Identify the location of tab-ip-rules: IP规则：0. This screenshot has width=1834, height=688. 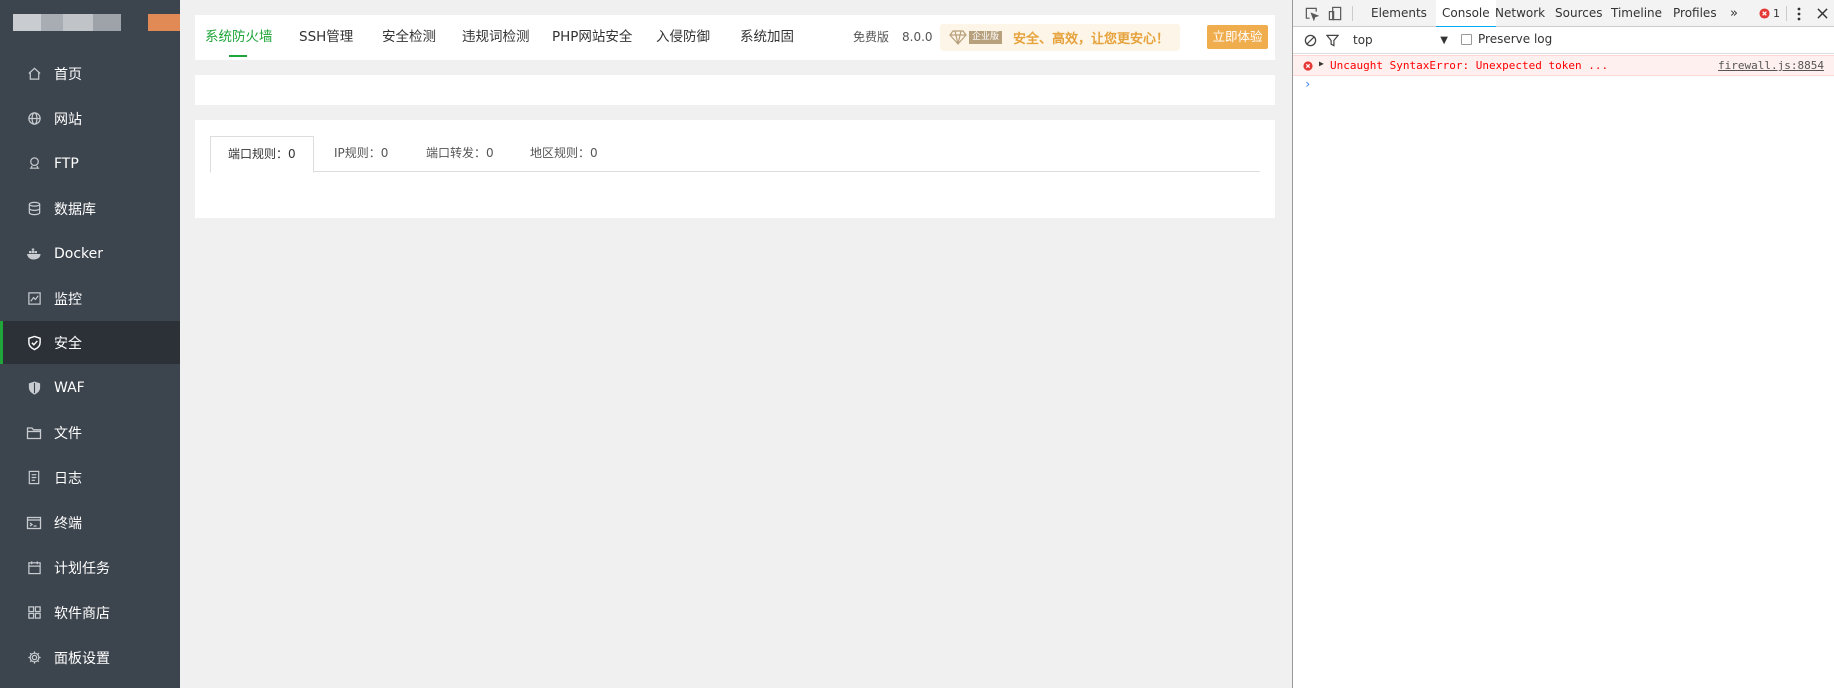
(361, 154).